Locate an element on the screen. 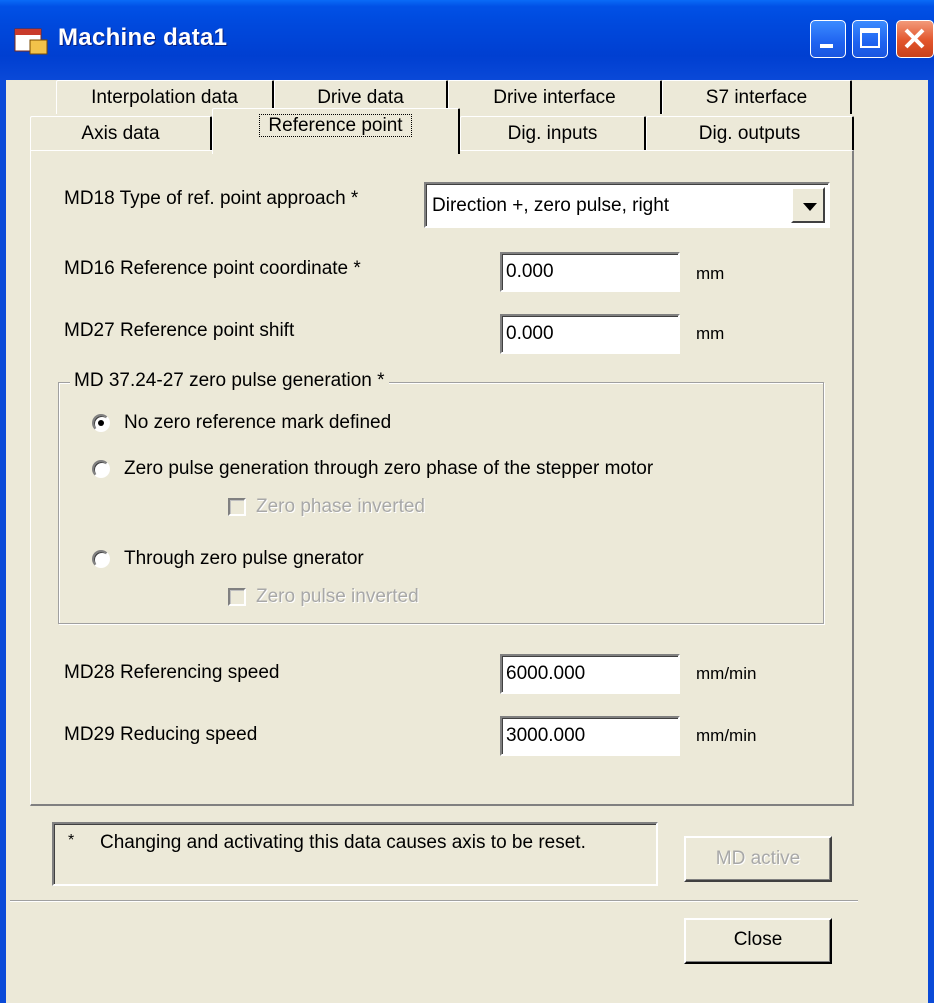 The height and width of the screenshot is (1003, 934). tab-label: Drive interface is located at coordinates (554, 97).